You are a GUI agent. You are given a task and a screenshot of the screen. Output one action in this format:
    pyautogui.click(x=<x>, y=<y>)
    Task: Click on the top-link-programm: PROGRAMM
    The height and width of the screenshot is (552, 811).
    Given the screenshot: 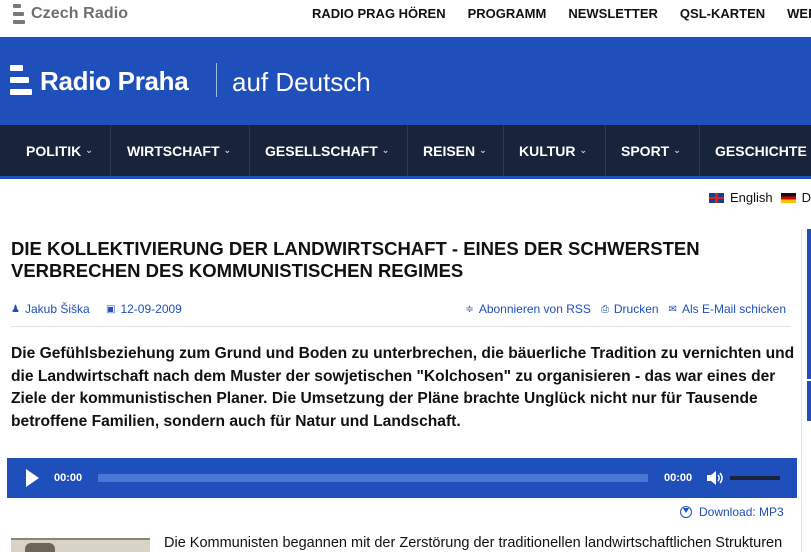 What is the action you would take?
    pyautogui.click(x=507, y=13)
    